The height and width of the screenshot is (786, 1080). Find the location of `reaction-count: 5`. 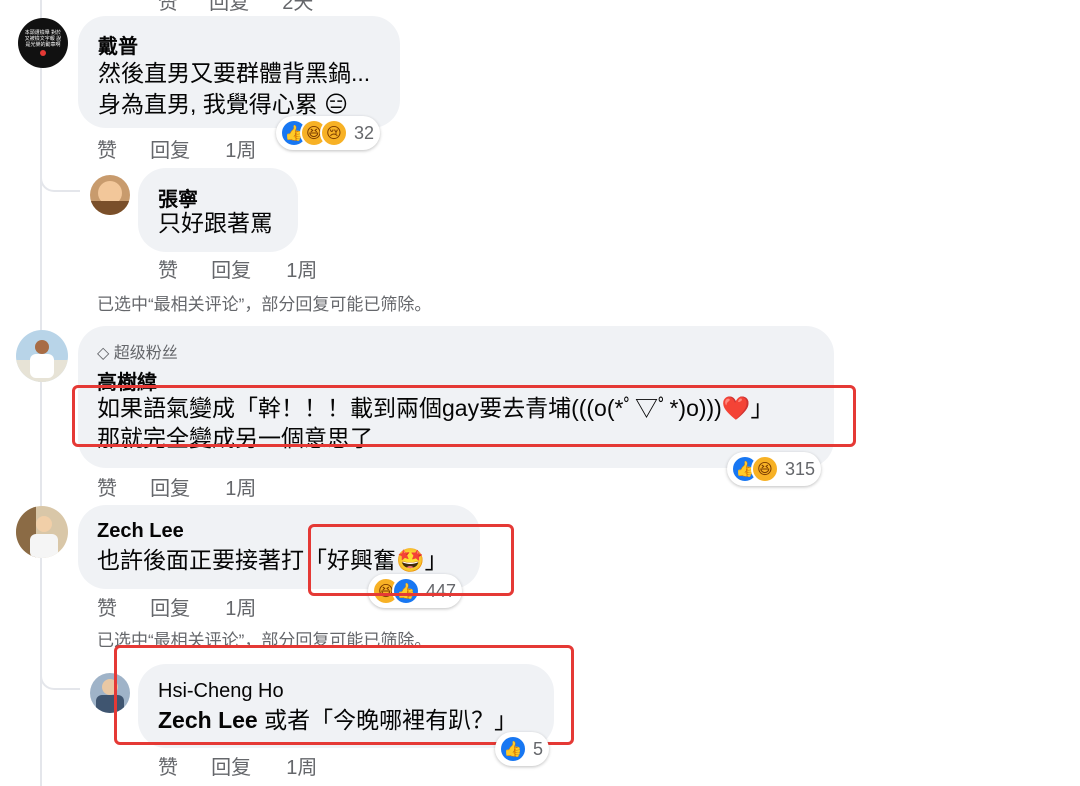

reaction-count: 5 is located at coordinates (538, 748).